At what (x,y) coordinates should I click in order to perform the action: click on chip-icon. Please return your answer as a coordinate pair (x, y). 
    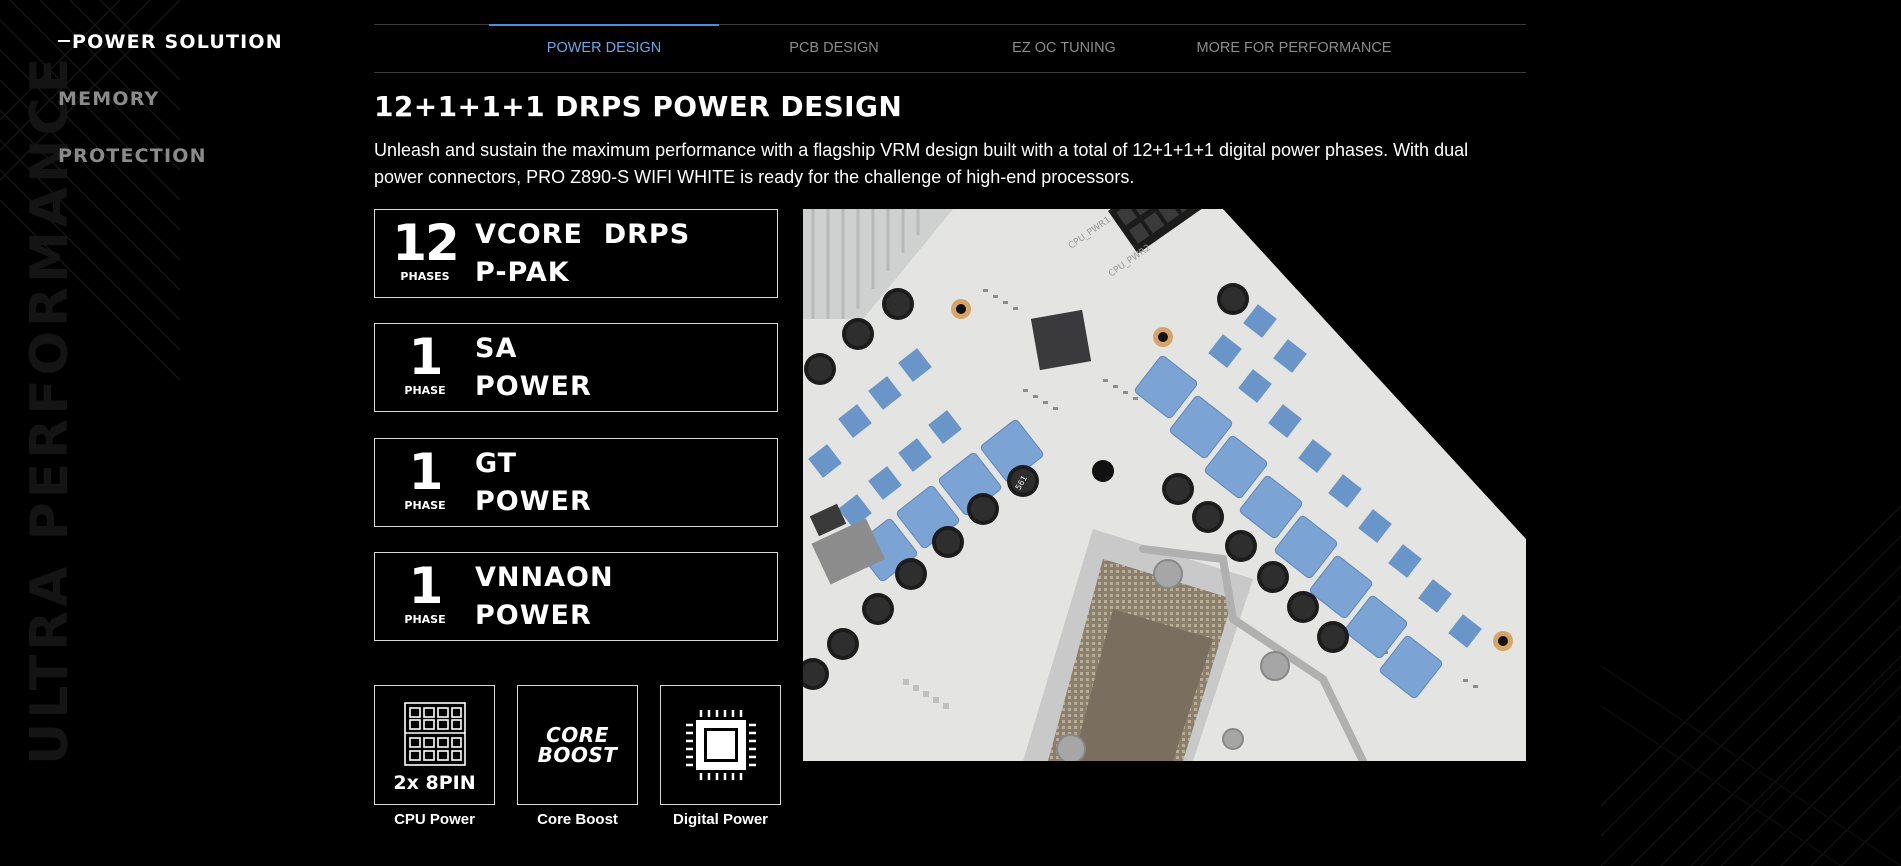
    Looking at the image, I should click on (720, 745).